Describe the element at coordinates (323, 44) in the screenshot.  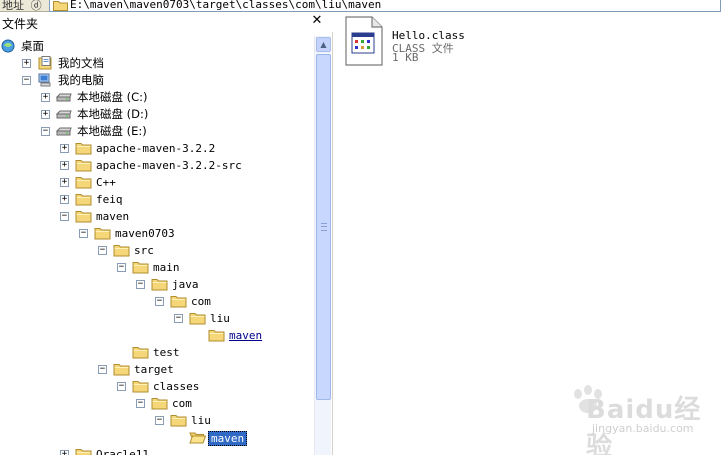
I see `scroll-up-button: ▲` at that location.